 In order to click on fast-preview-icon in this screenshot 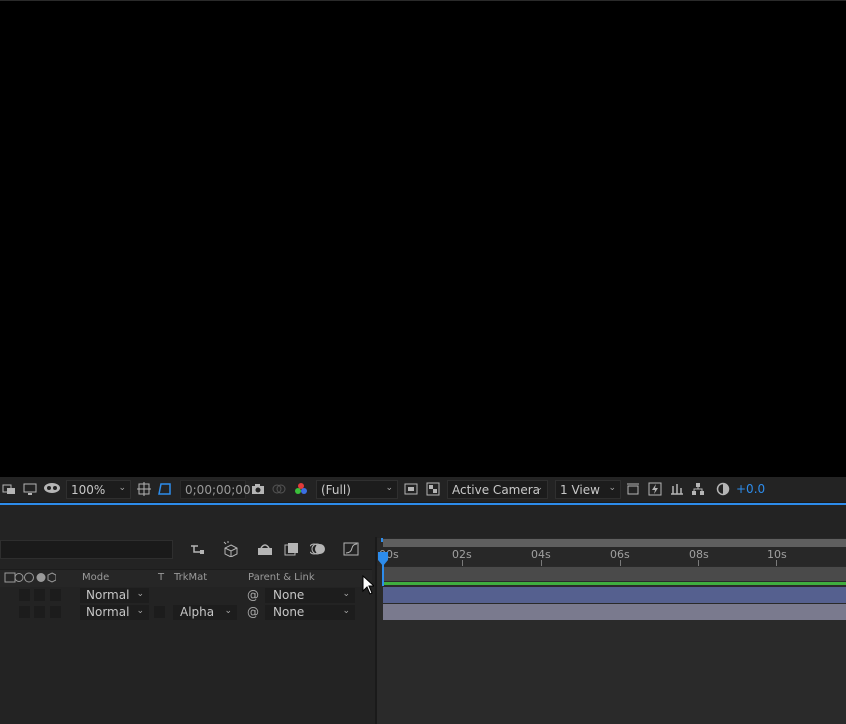, I will do `click(411, 489)`.